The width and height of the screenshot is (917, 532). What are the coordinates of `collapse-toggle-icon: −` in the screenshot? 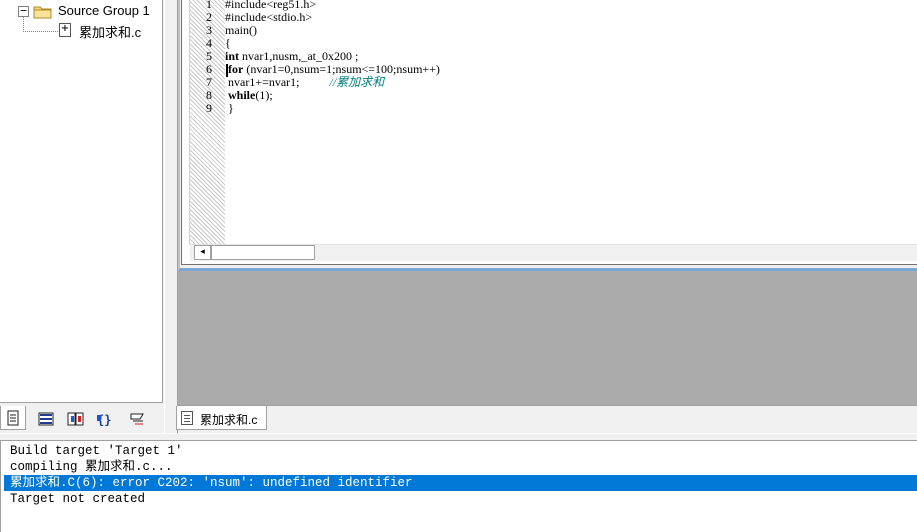 It's located at (23, 11).